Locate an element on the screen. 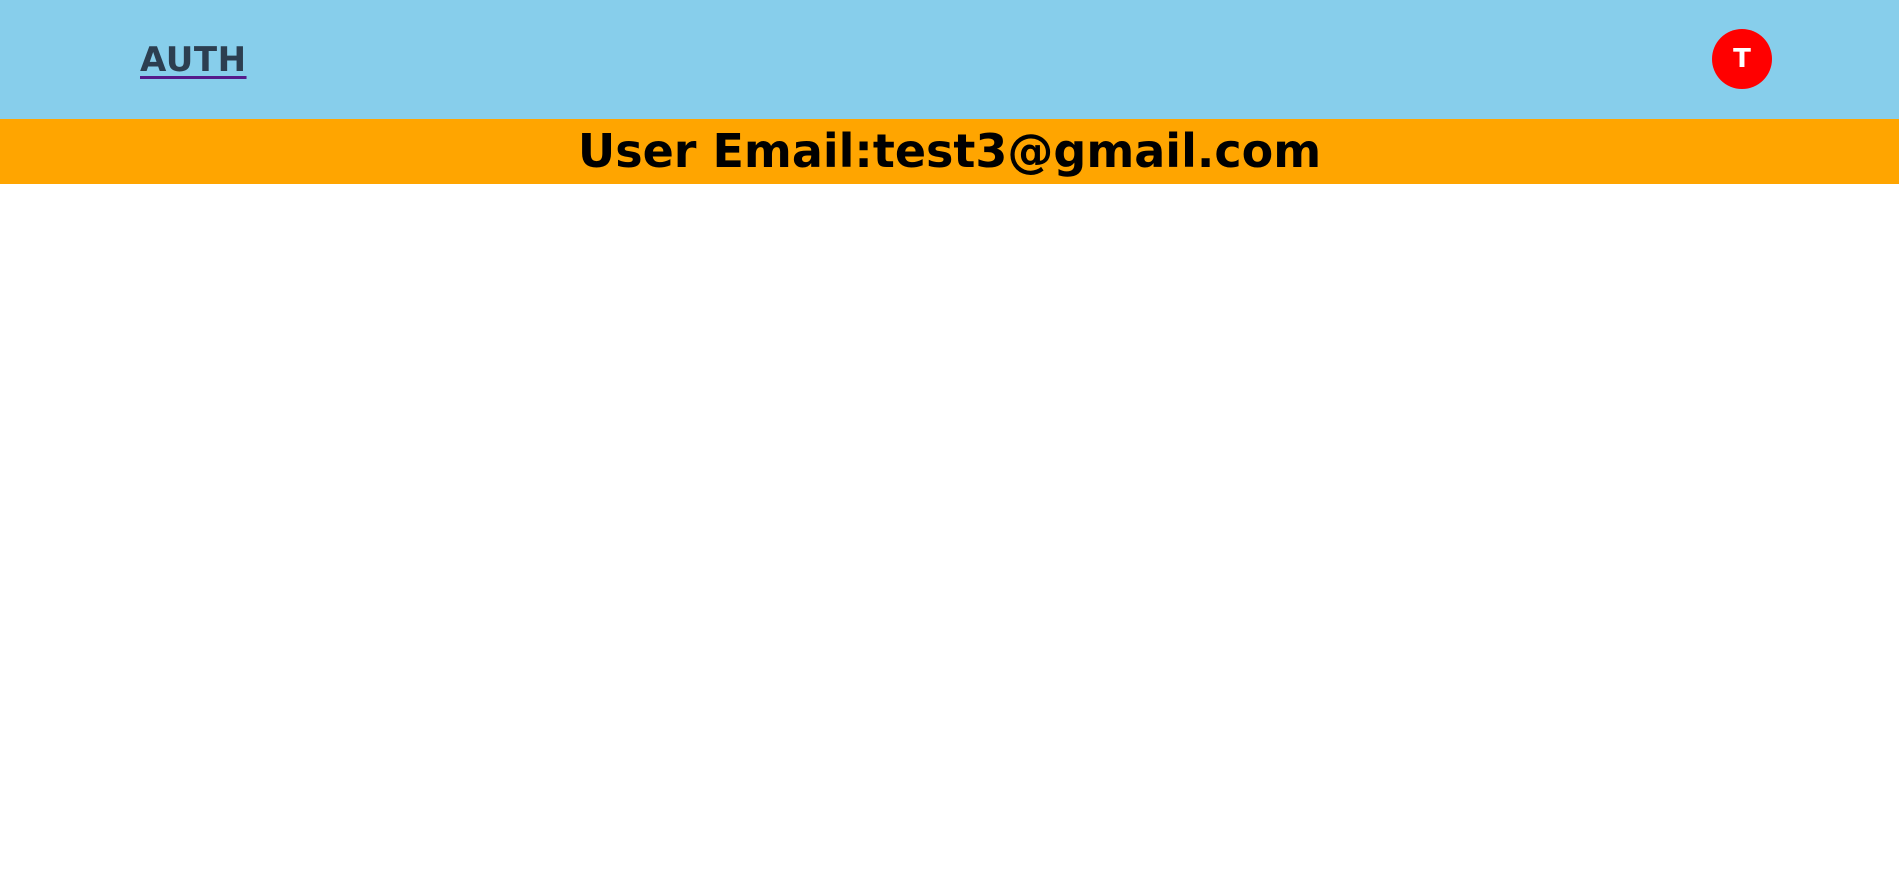  user-email-banner: User Email:test3@gmail.com is located at coordinates (949, 151).